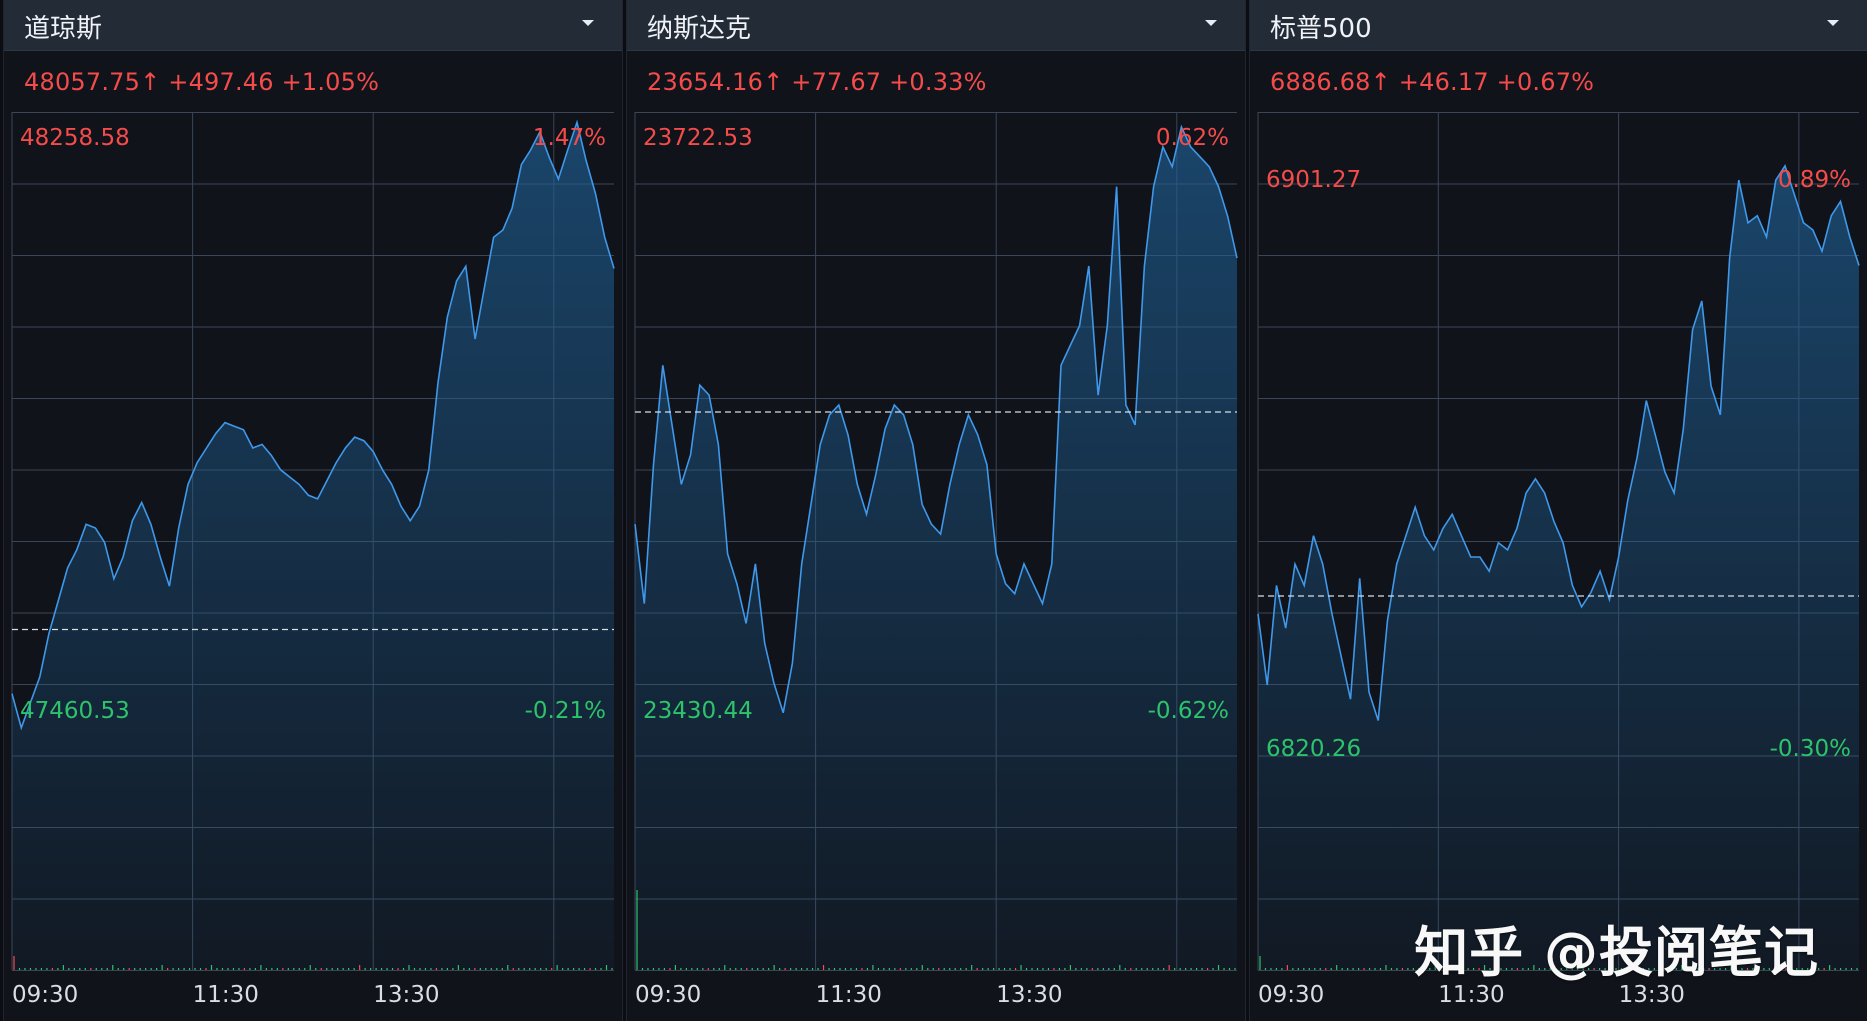  Describe the element at coordinates (1432, 82) in the screenshot. I see `sp500-quote: 6886.68↑ +46.17 +0.67%` at that location.